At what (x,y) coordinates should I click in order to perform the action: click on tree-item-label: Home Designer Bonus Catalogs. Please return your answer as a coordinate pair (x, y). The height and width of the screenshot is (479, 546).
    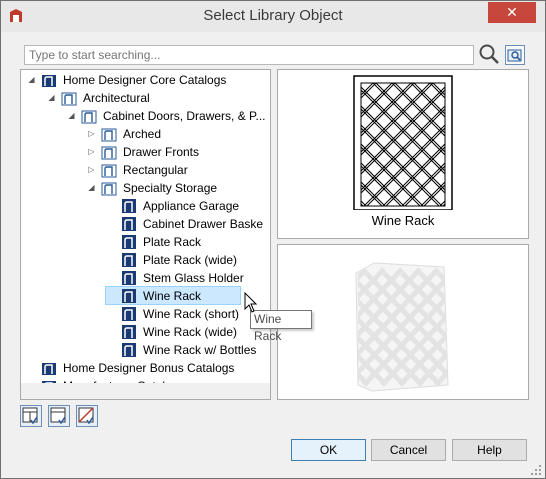
    Looking at the image, I should click on (149, 368).